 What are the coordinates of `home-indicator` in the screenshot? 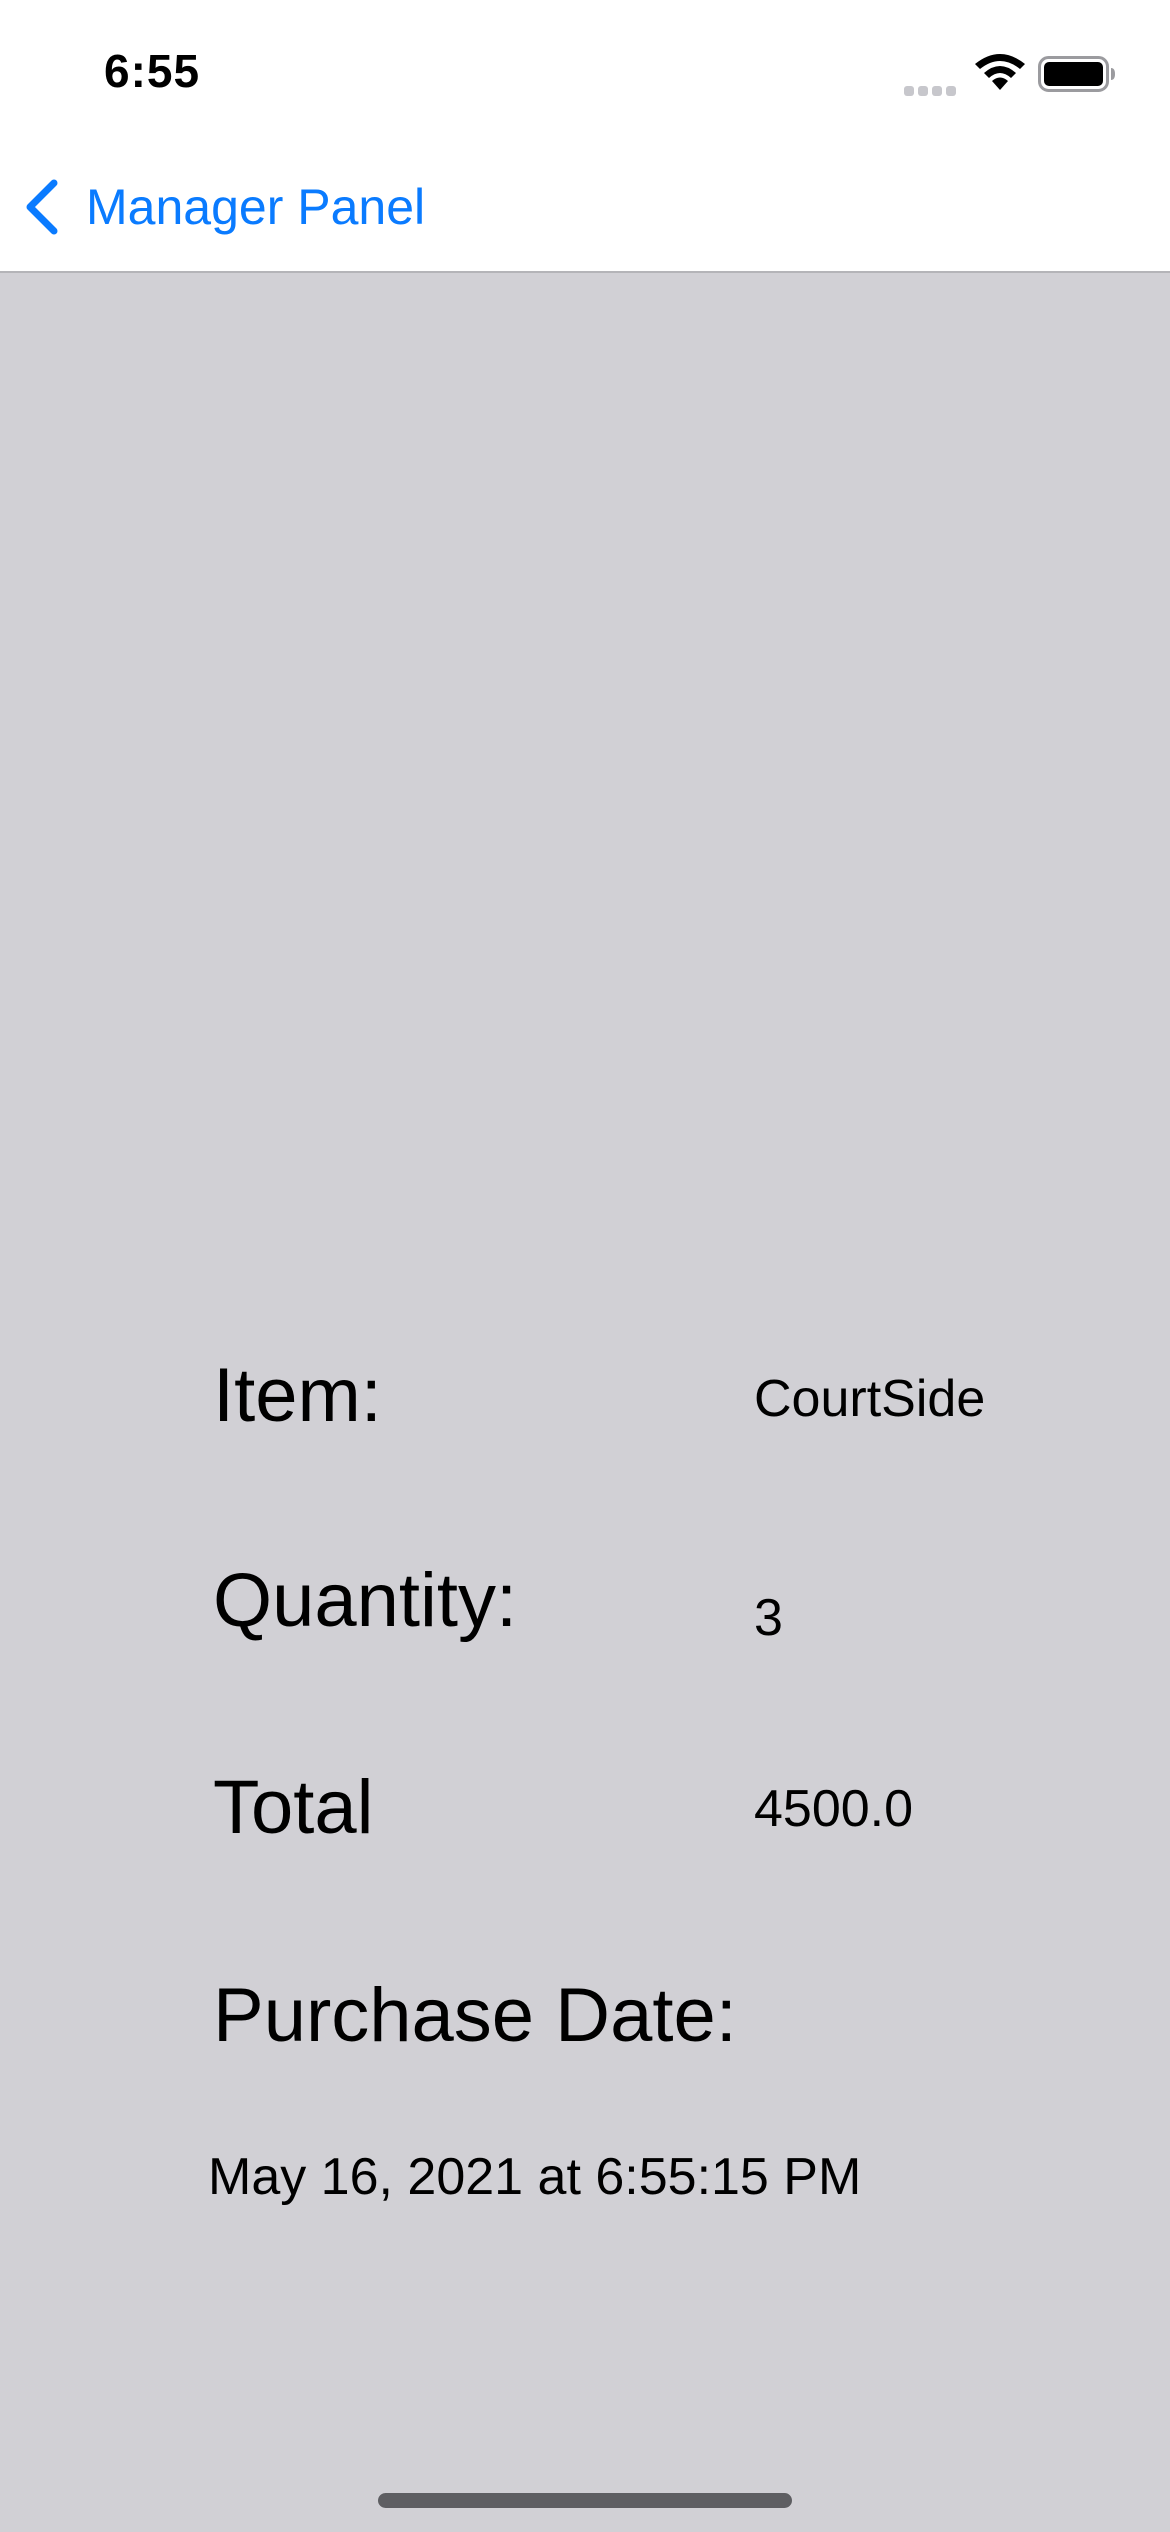 It's located at (585, 2500).